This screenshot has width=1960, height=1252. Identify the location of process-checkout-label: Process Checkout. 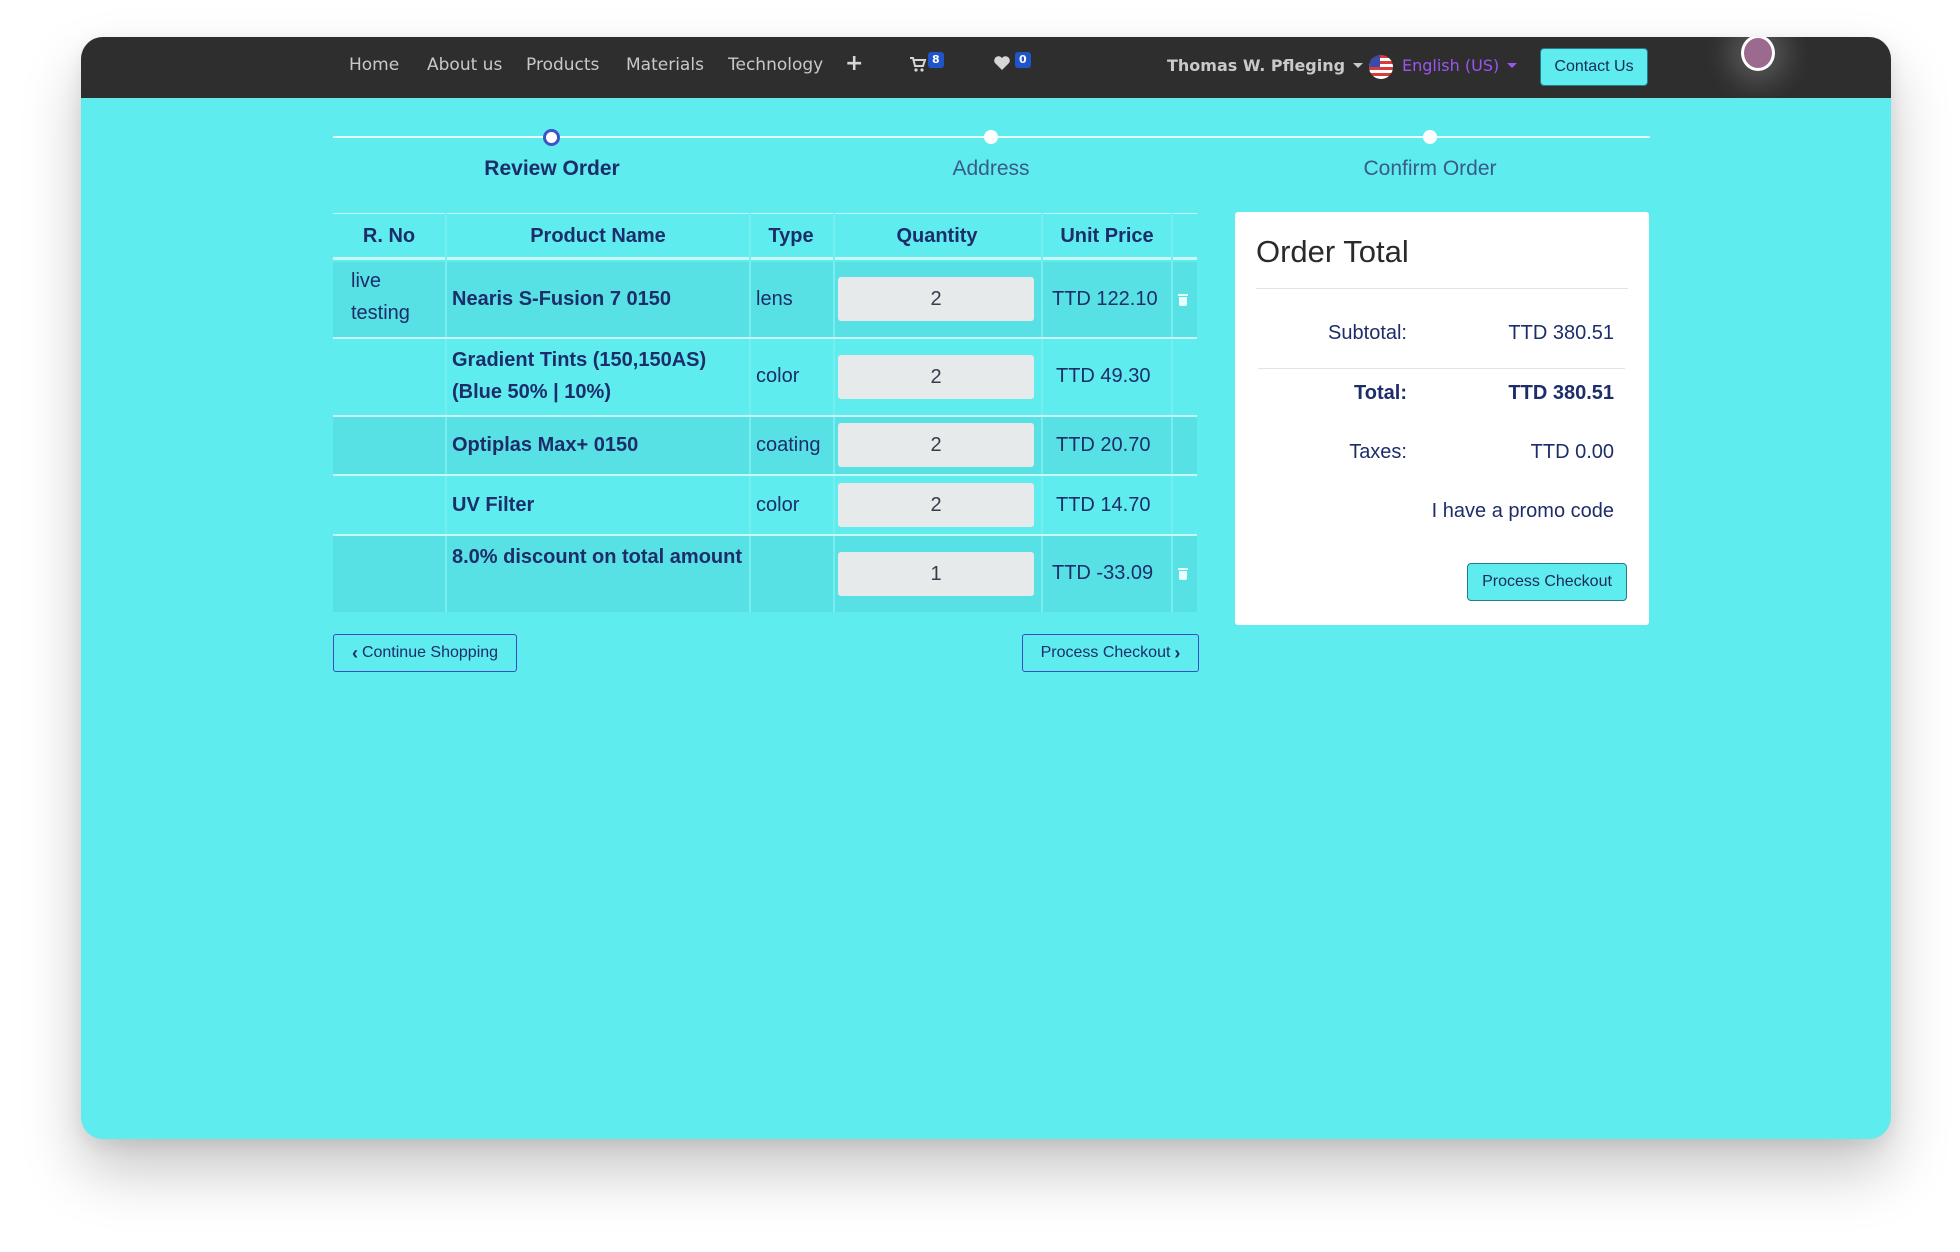
(1105, 652).